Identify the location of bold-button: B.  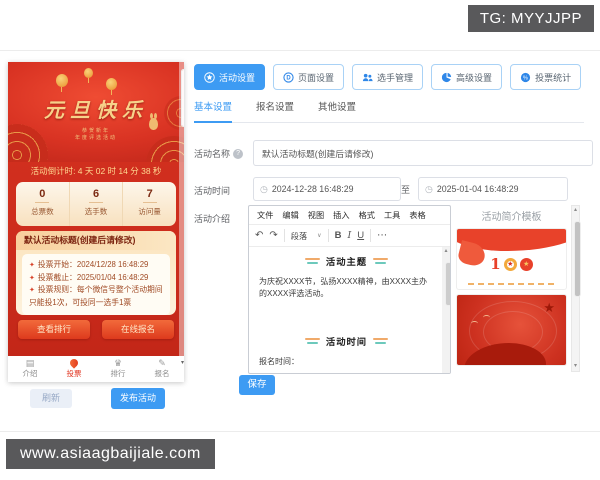
(338, 235).